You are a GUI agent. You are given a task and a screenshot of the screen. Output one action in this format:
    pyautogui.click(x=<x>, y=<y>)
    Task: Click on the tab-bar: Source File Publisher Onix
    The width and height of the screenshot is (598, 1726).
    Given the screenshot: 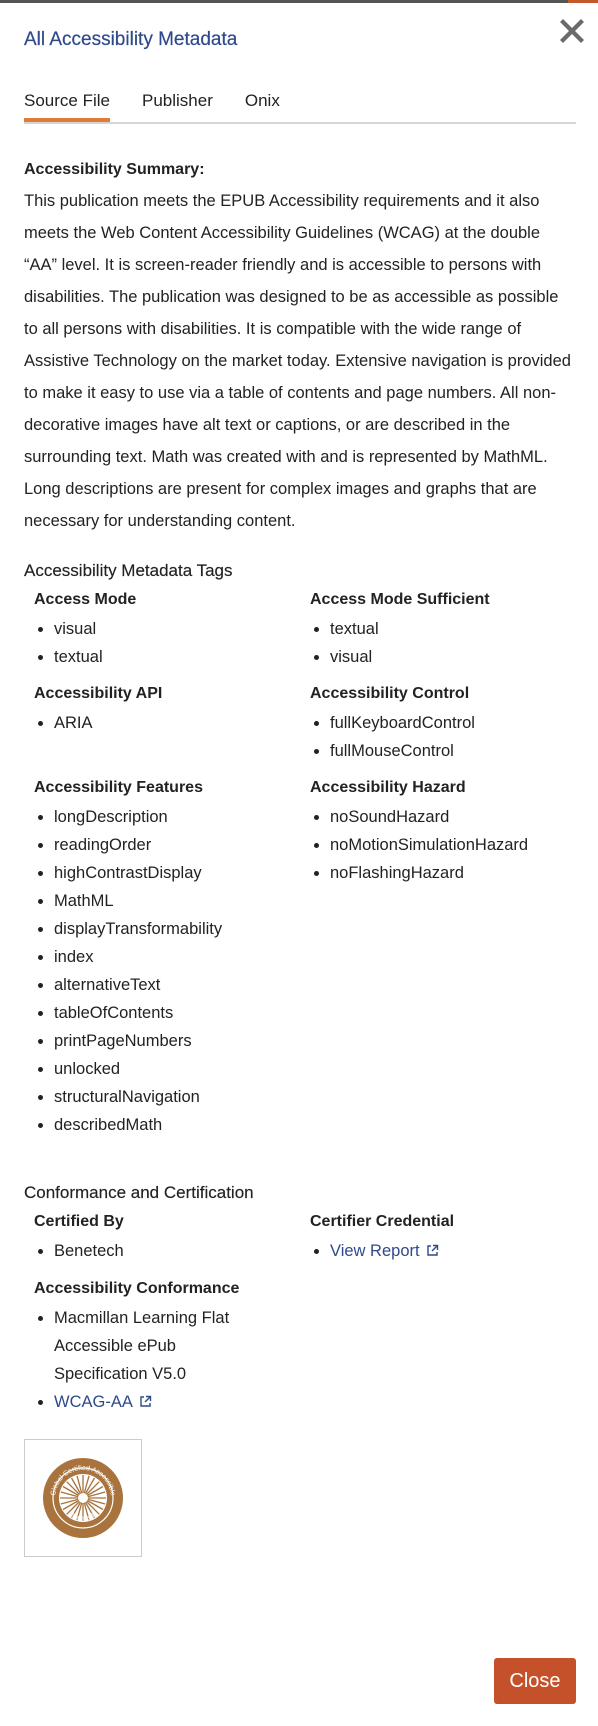 What is the action you would take?
    pyautogui.click(x=300, y=105)
    